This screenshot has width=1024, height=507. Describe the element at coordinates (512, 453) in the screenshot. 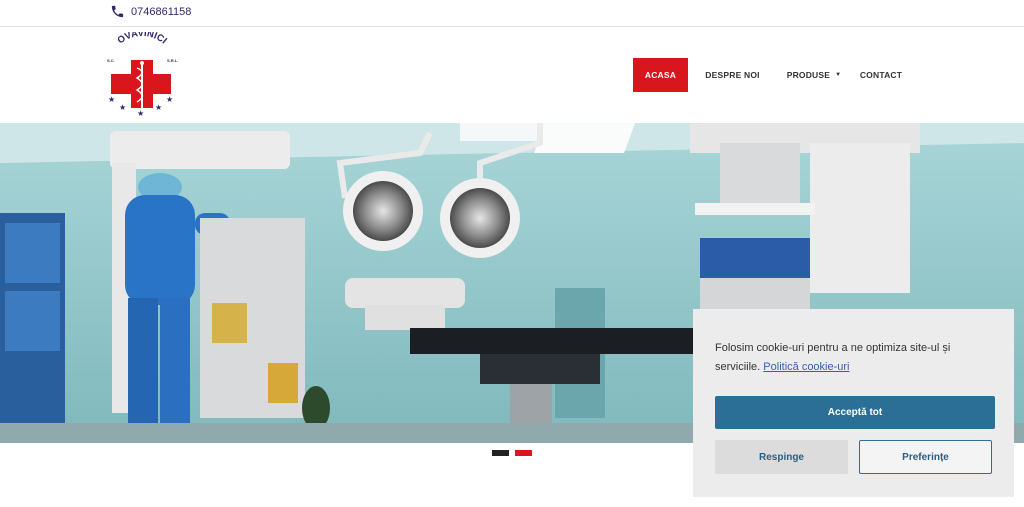

I see `carousel-indicators` at that location.